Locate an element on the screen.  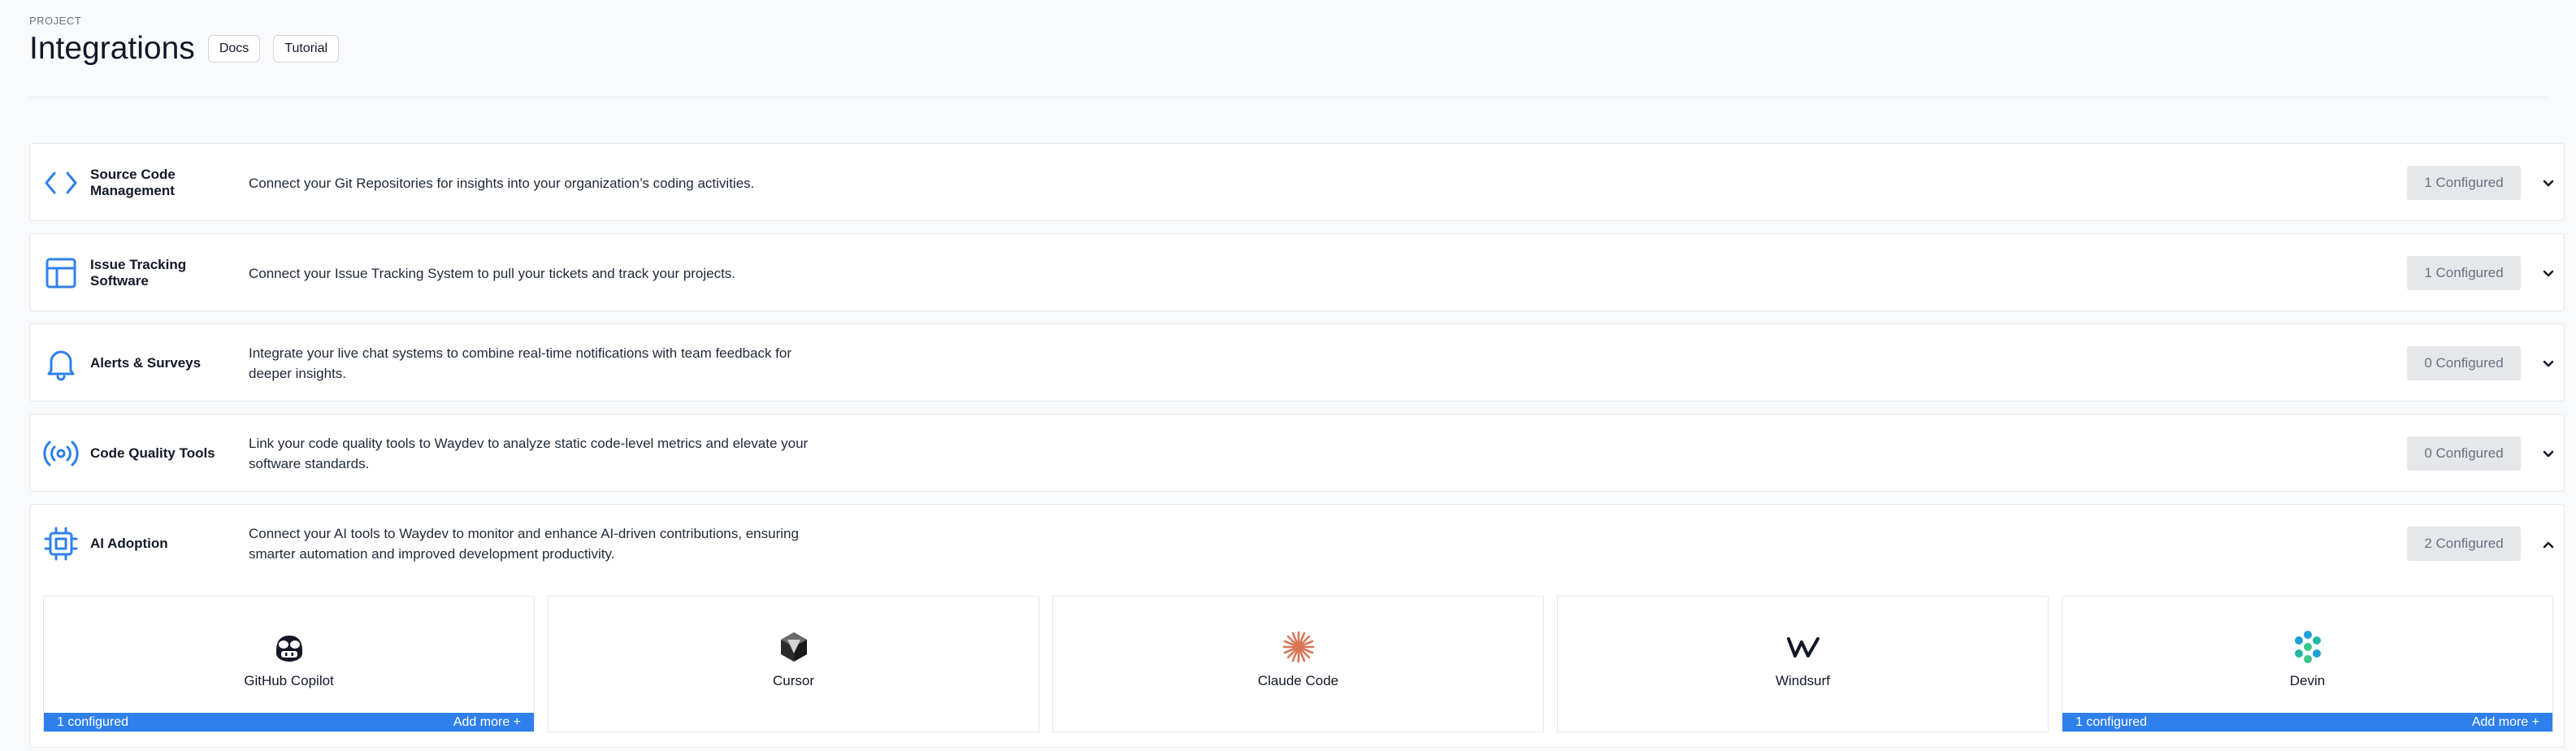
tool-card-devin: Devin 1 configured Add more + is located at coordinates (2307, 664).